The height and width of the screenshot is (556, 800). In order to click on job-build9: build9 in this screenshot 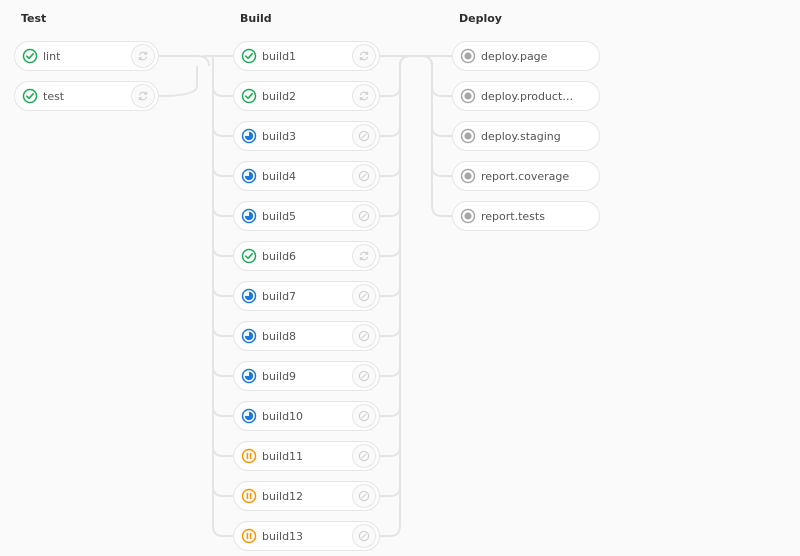, I will do `click(306, 376)`.